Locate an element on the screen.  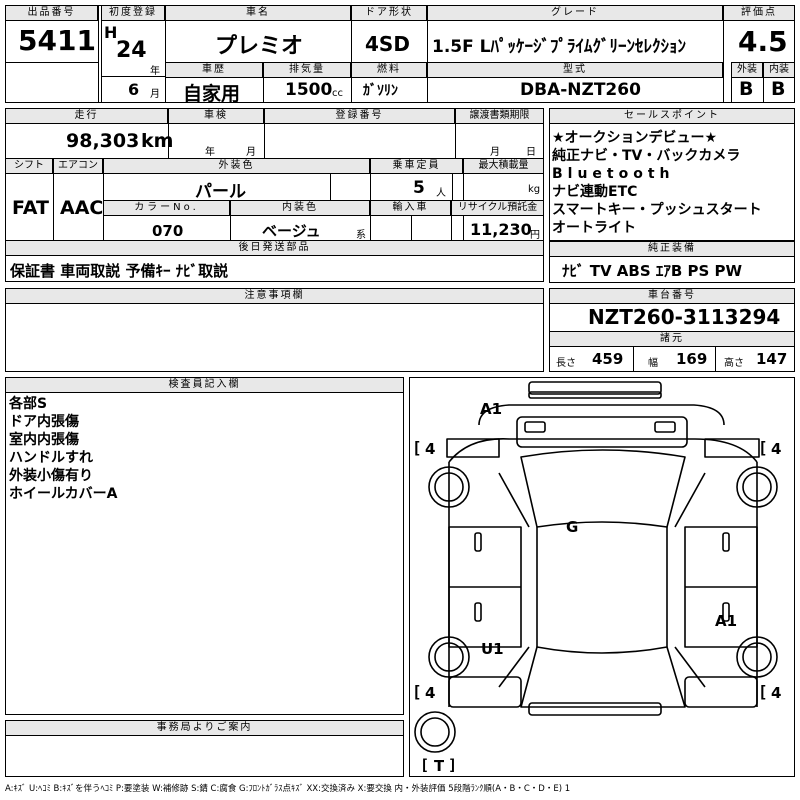
inspector-note: 室内内張傷 is located at coordinates (44, 440).